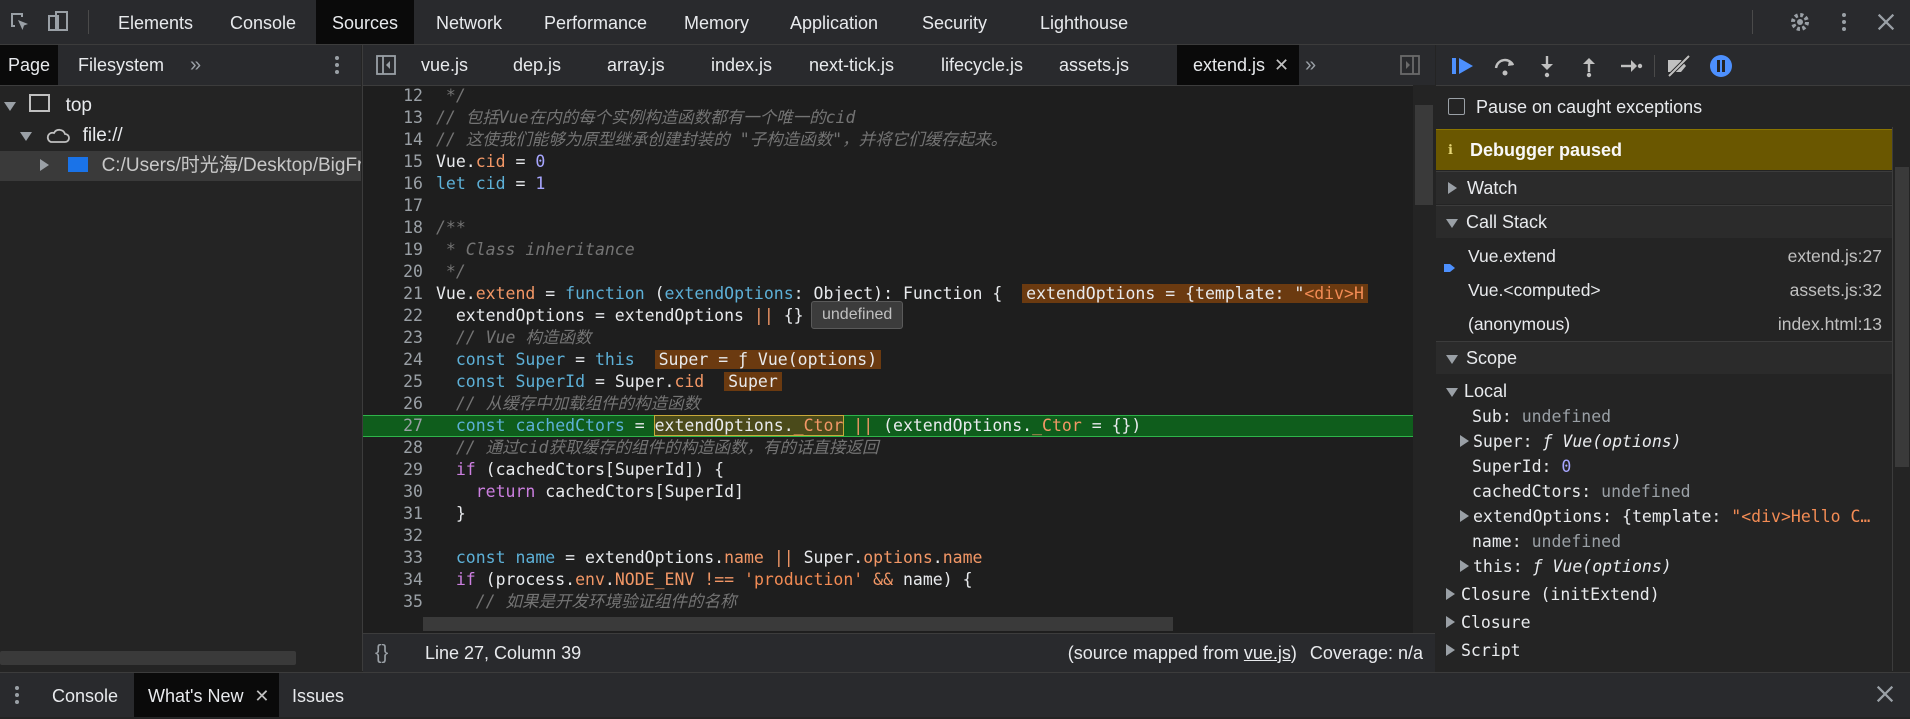 The image size is (1910, 719). What do you see at coordinates (1664, 391) in the screenshot?
I see `scope-local: Local` at bounding box center [1664, 391].